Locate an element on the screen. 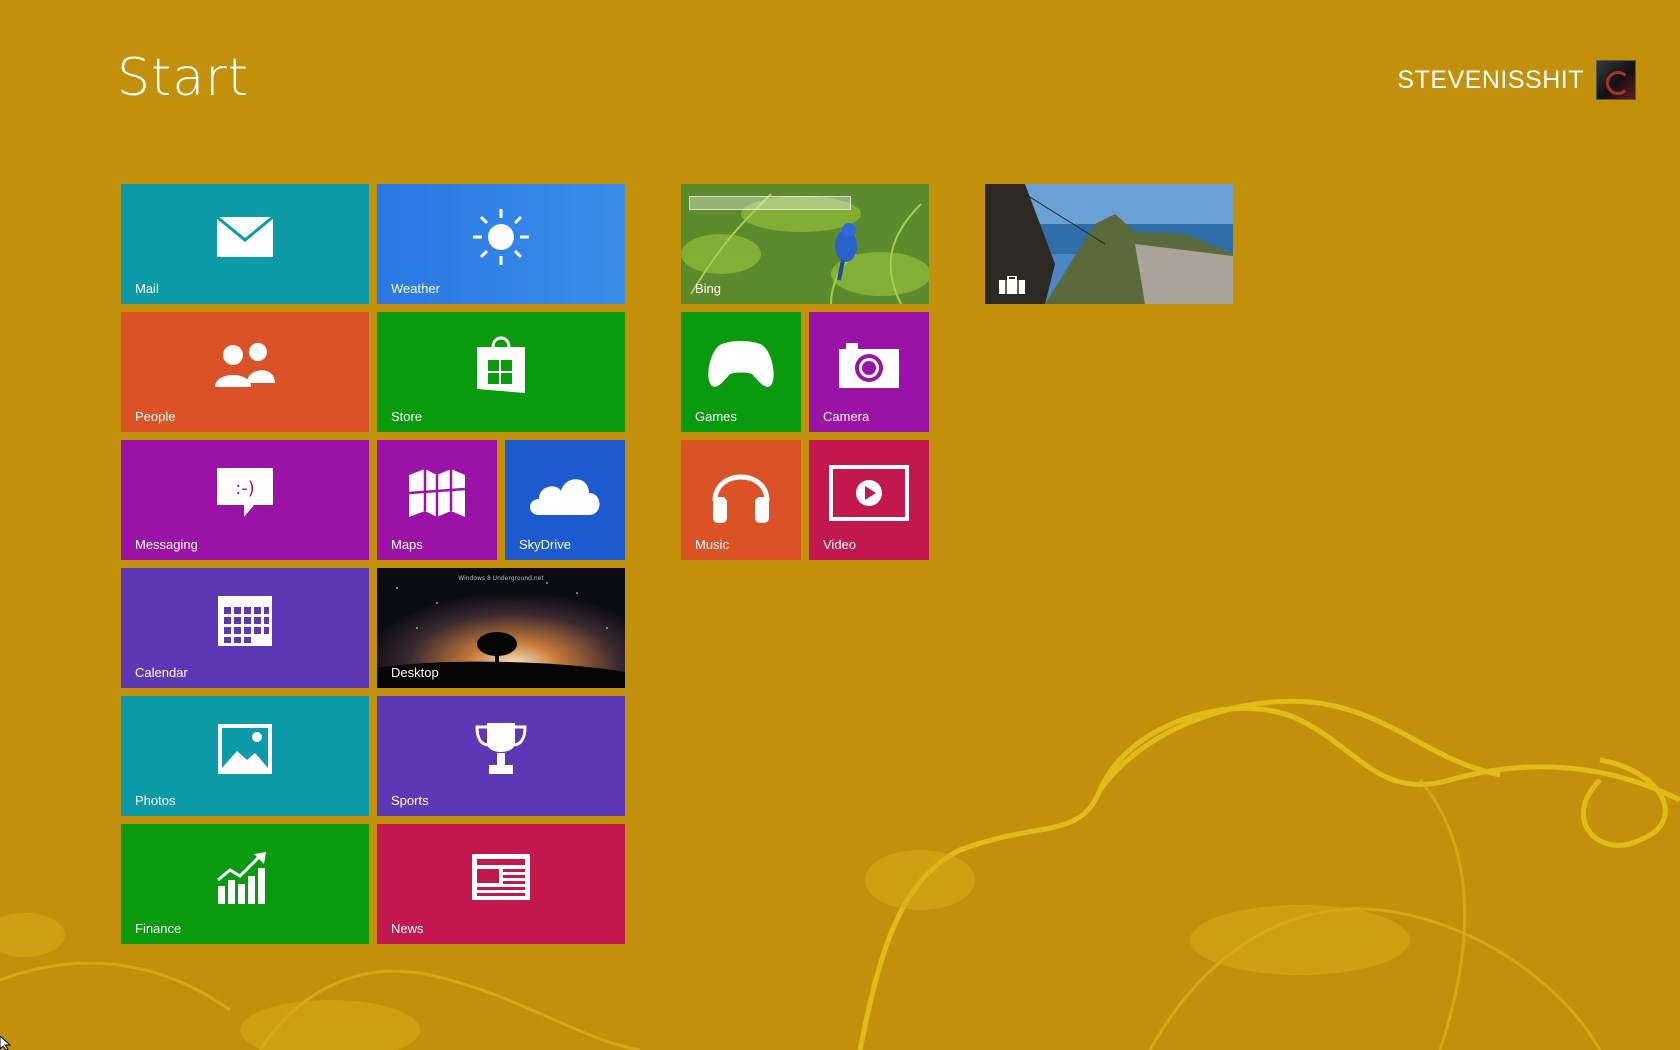  tile-music-label: Music is located at coordinates (712, 544).